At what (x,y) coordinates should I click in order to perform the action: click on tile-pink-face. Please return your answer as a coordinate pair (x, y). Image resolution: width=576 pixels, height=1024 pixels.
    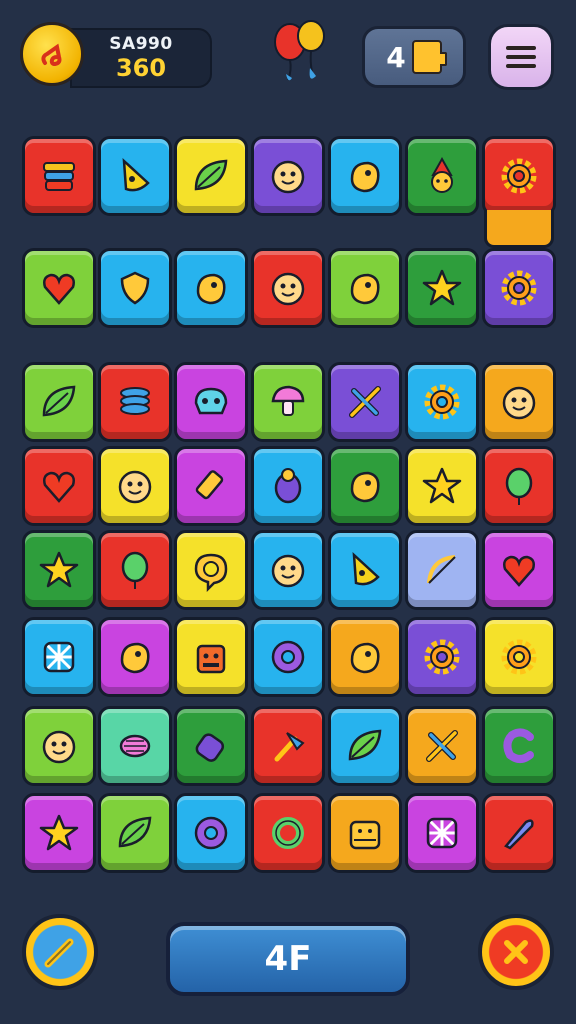
    Looking at the image, I should click on (135, 486).